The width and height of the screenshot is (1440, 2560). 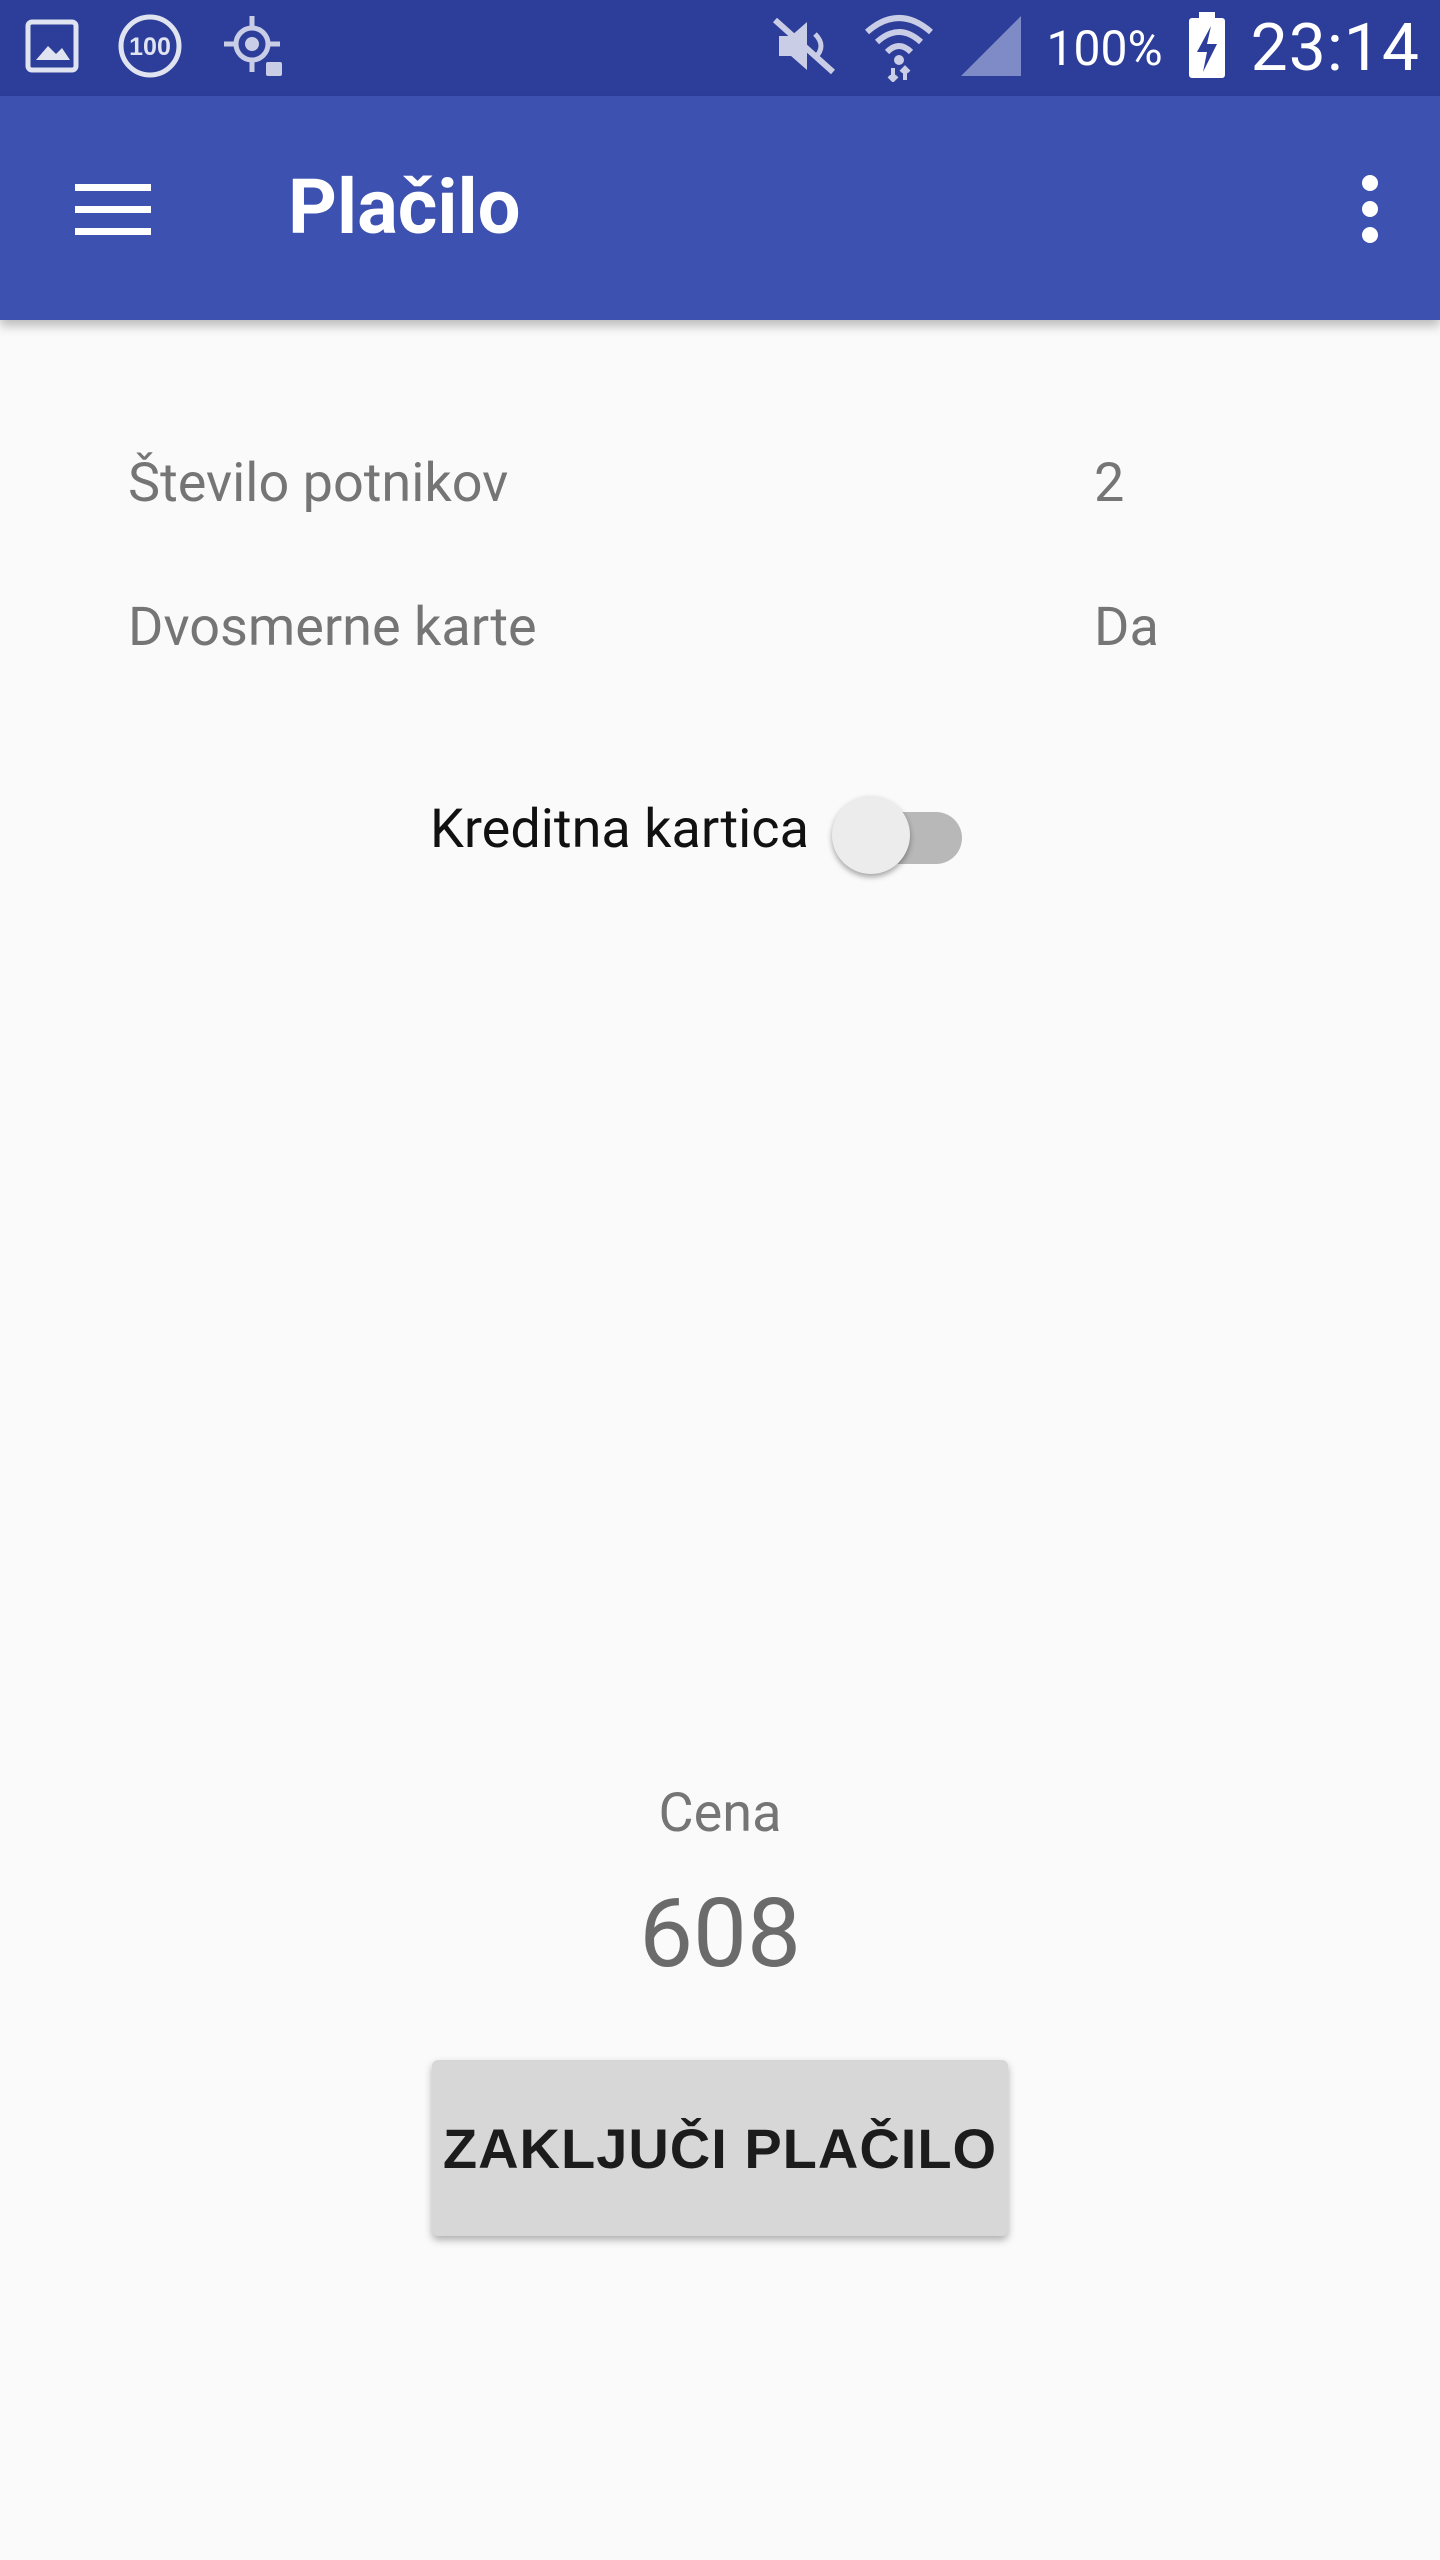 I want to click on battery-charging-icon, so click(x=1207, y=48).